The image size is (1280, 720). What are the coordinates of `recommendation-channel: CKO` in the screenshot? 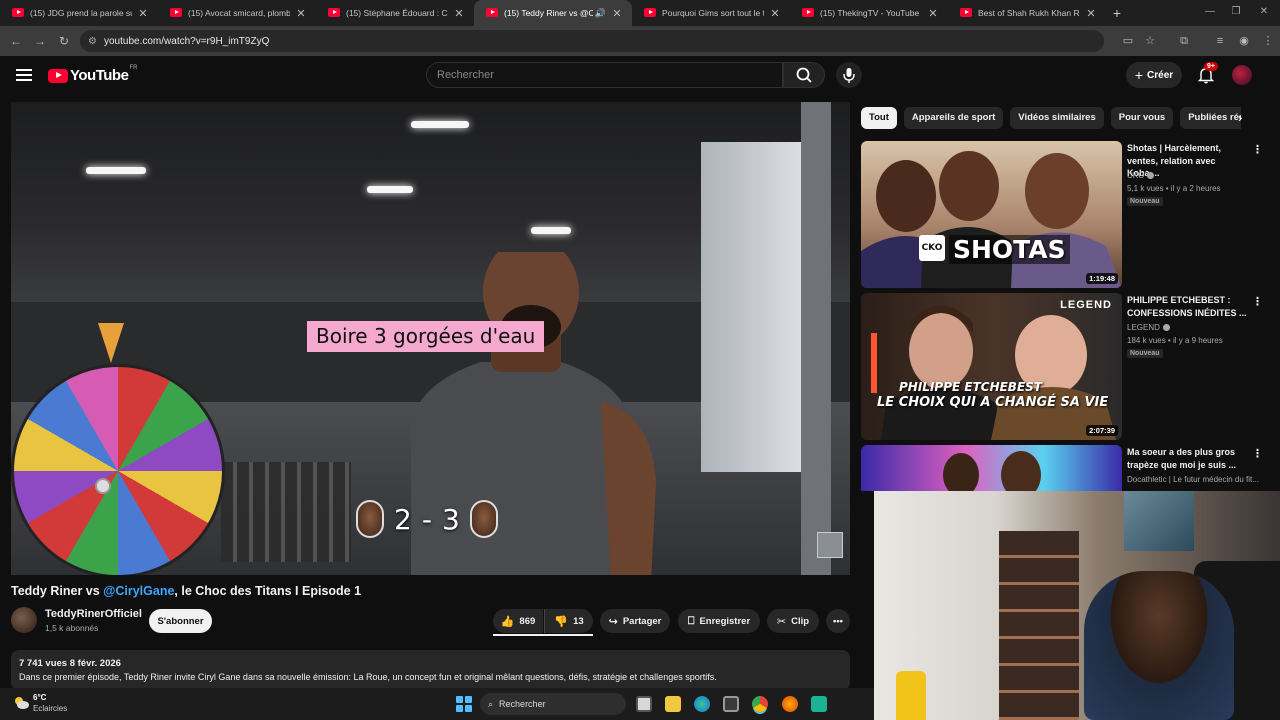 It's located at (1141, 175).